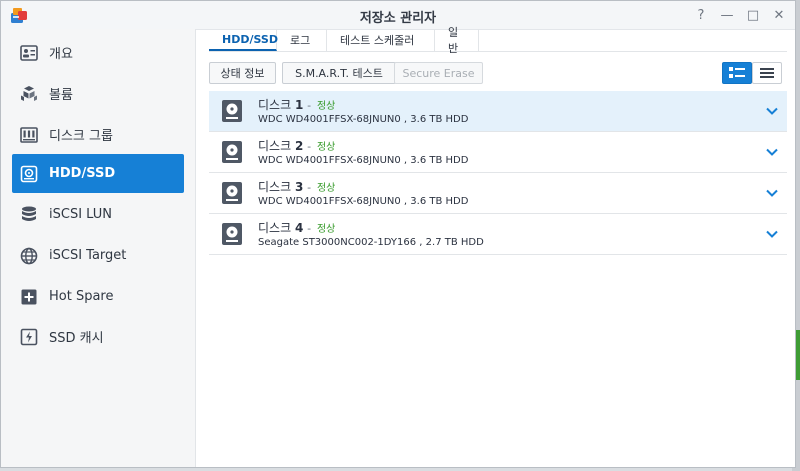 The width and height of the screenshot is (800, 471). I want to click on window-title: 저장소 관리자, so click(398, 18).